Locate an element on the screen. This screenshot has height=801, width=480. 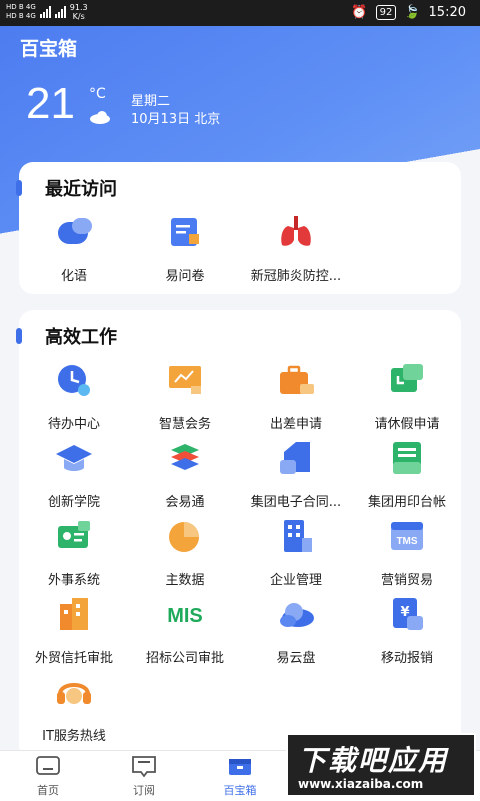
app-tile-leave: 请休假申请 is located at coordinates (407, 396).